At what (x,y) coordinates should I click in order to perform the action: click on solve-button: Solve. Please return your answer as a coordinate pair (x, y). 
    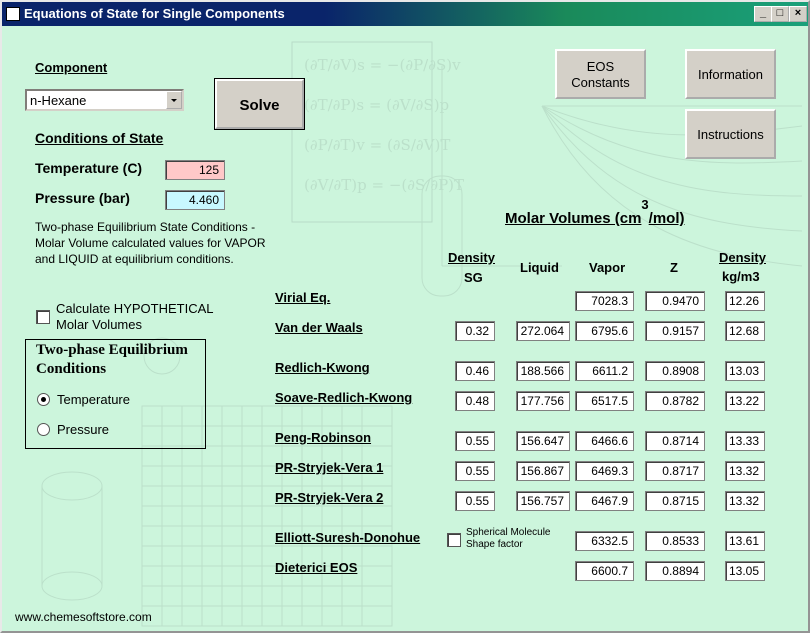
    Looking at the image, I should click on (259, 104).